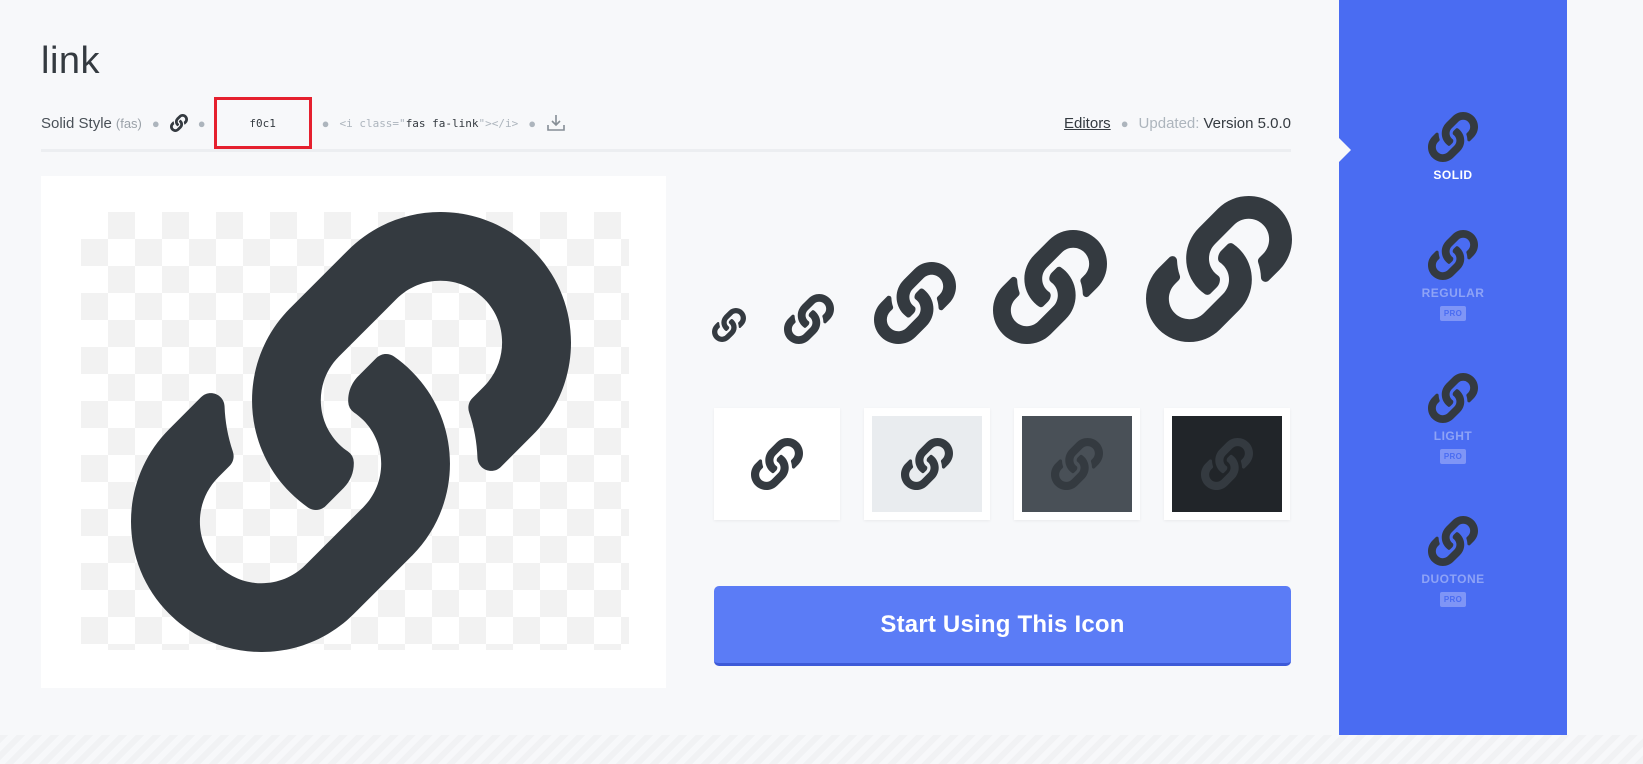  I want to click on swatch-gray, so click(1077, 464).